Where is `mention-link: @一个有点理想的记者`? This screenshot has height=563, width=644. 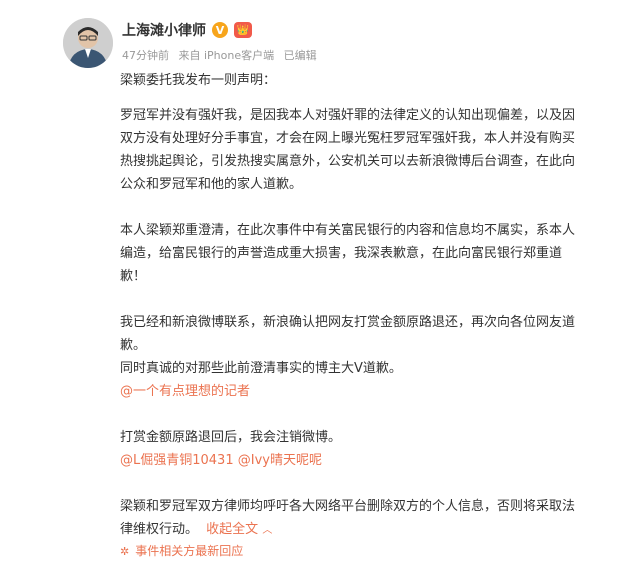
mention-link: @一个有点理想的记者 is located at coordinates (185, 391).